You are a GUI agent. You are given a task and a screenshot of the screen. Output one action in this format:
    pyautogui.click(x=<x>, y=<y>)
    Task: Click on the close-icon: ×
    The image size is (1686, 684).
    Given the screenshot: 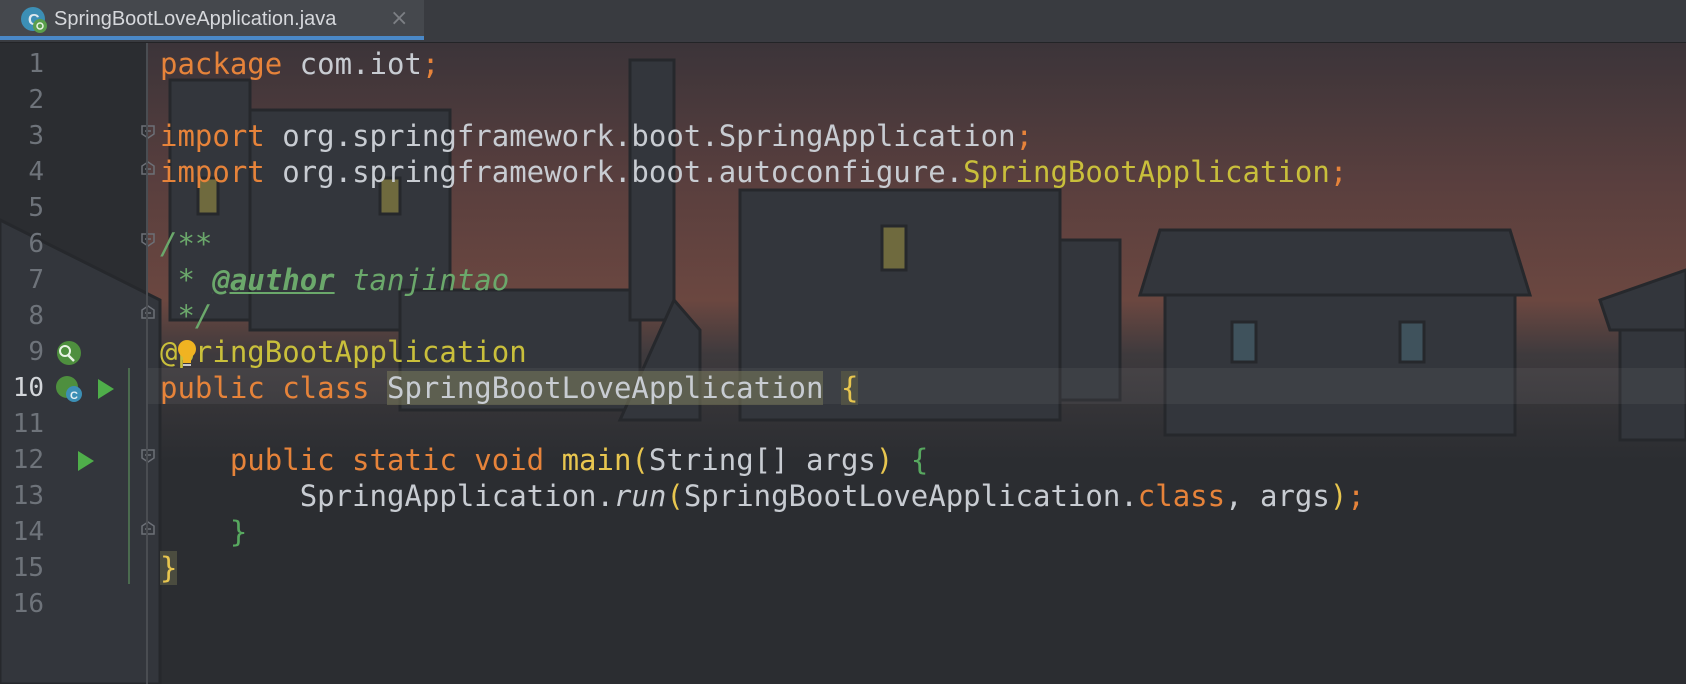 What is the action you would take?
    pyautogui.click(x=399, y=18)
    